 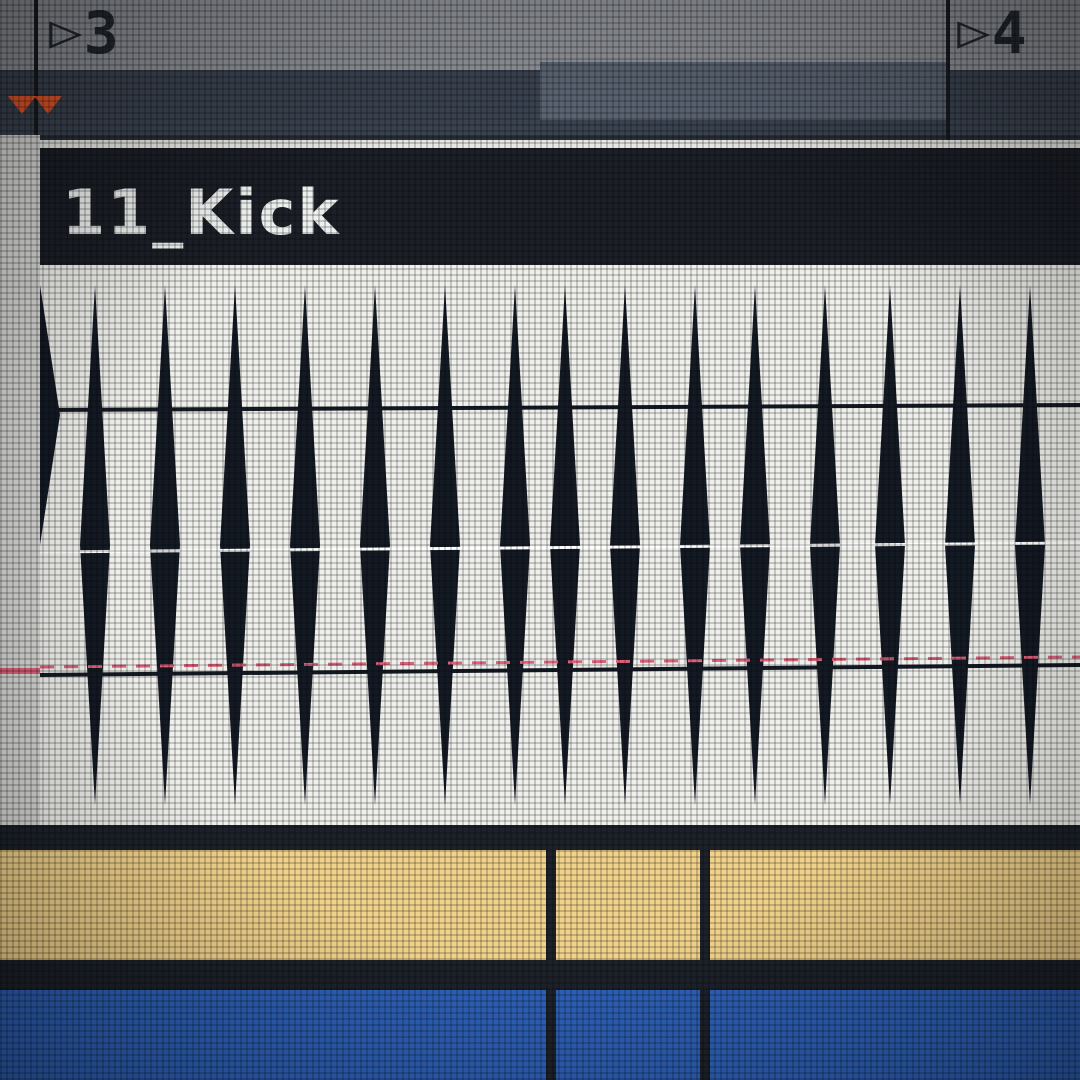 What do you see at coordinates (560, 144) in the screenshot?
I see `clip-top-border` at bounding box center [560, 144].